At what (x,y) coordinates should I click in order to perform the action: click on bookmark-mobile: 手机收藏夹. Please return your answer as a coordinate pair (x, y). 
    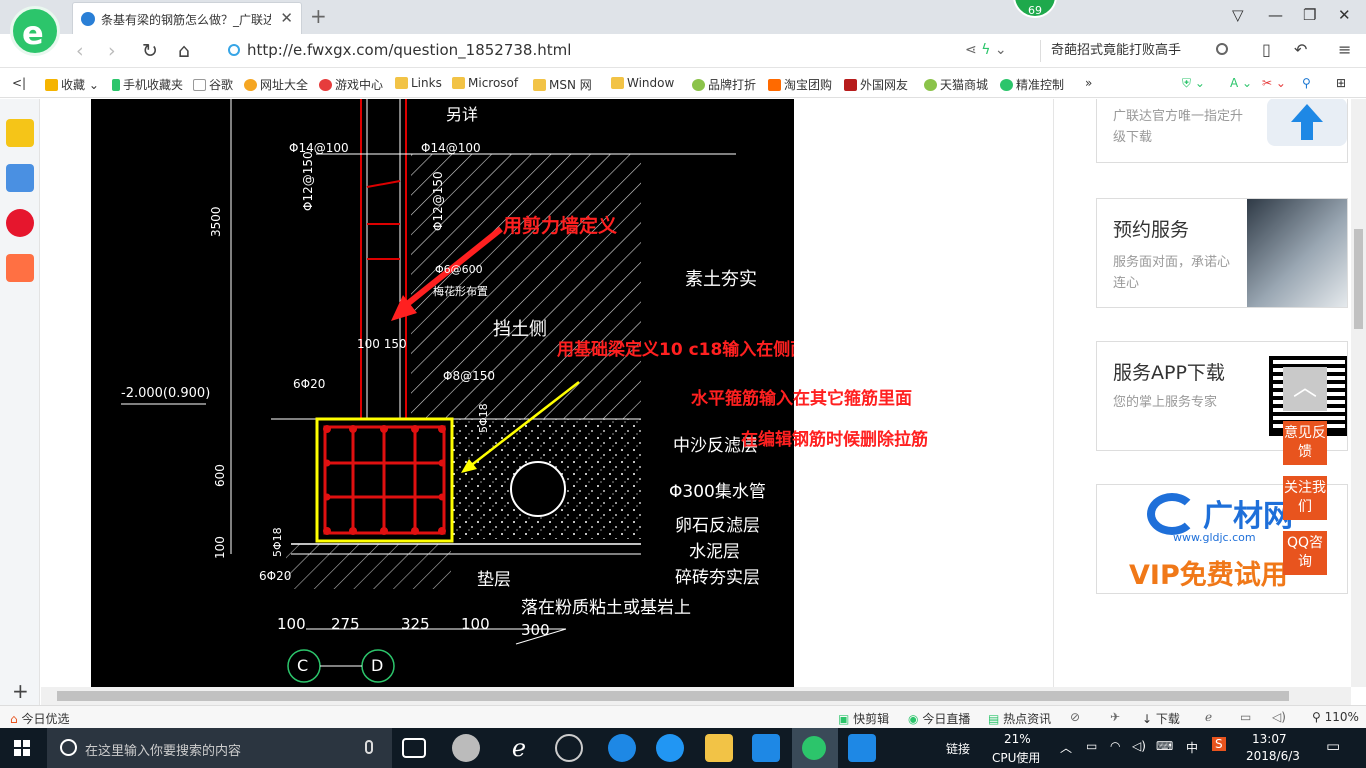
    Looking at the image, I should click on (147, 84).